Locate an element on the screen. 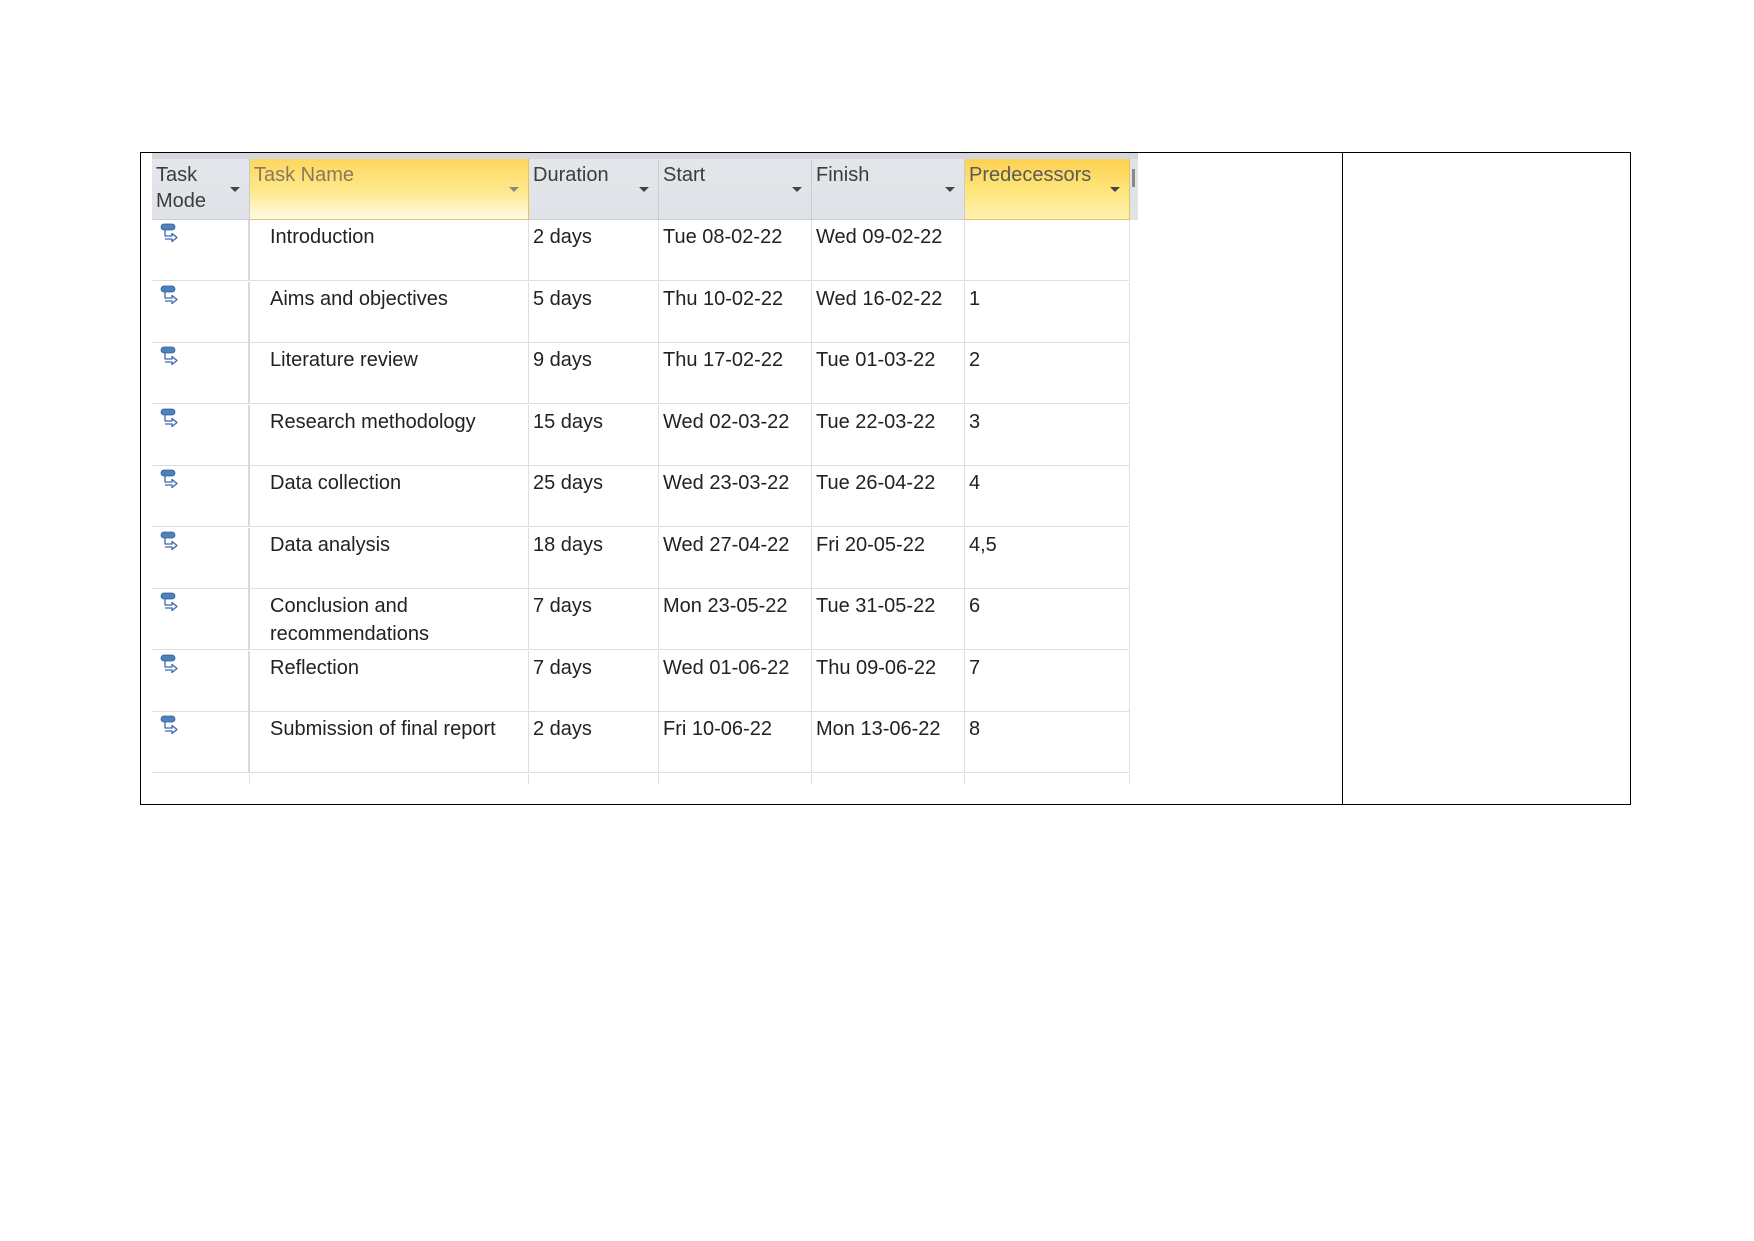  document-table-divider is located at coordinates (1342, 478).